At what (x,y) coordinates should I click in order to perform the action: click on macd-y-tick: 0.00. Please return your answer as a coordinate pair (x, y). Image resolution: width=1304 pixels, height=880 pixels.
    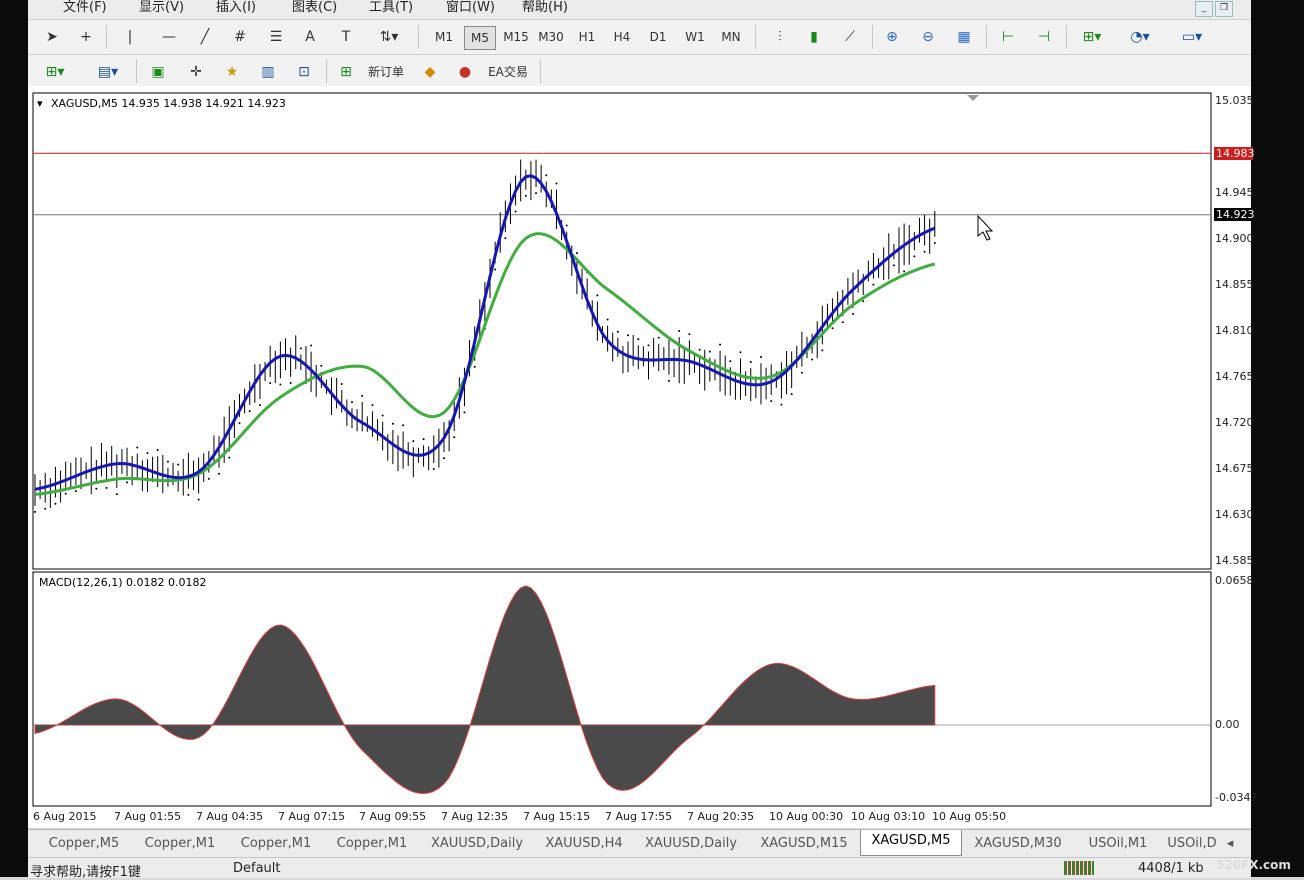
    Looking at the image, I should click on (1227, 724).